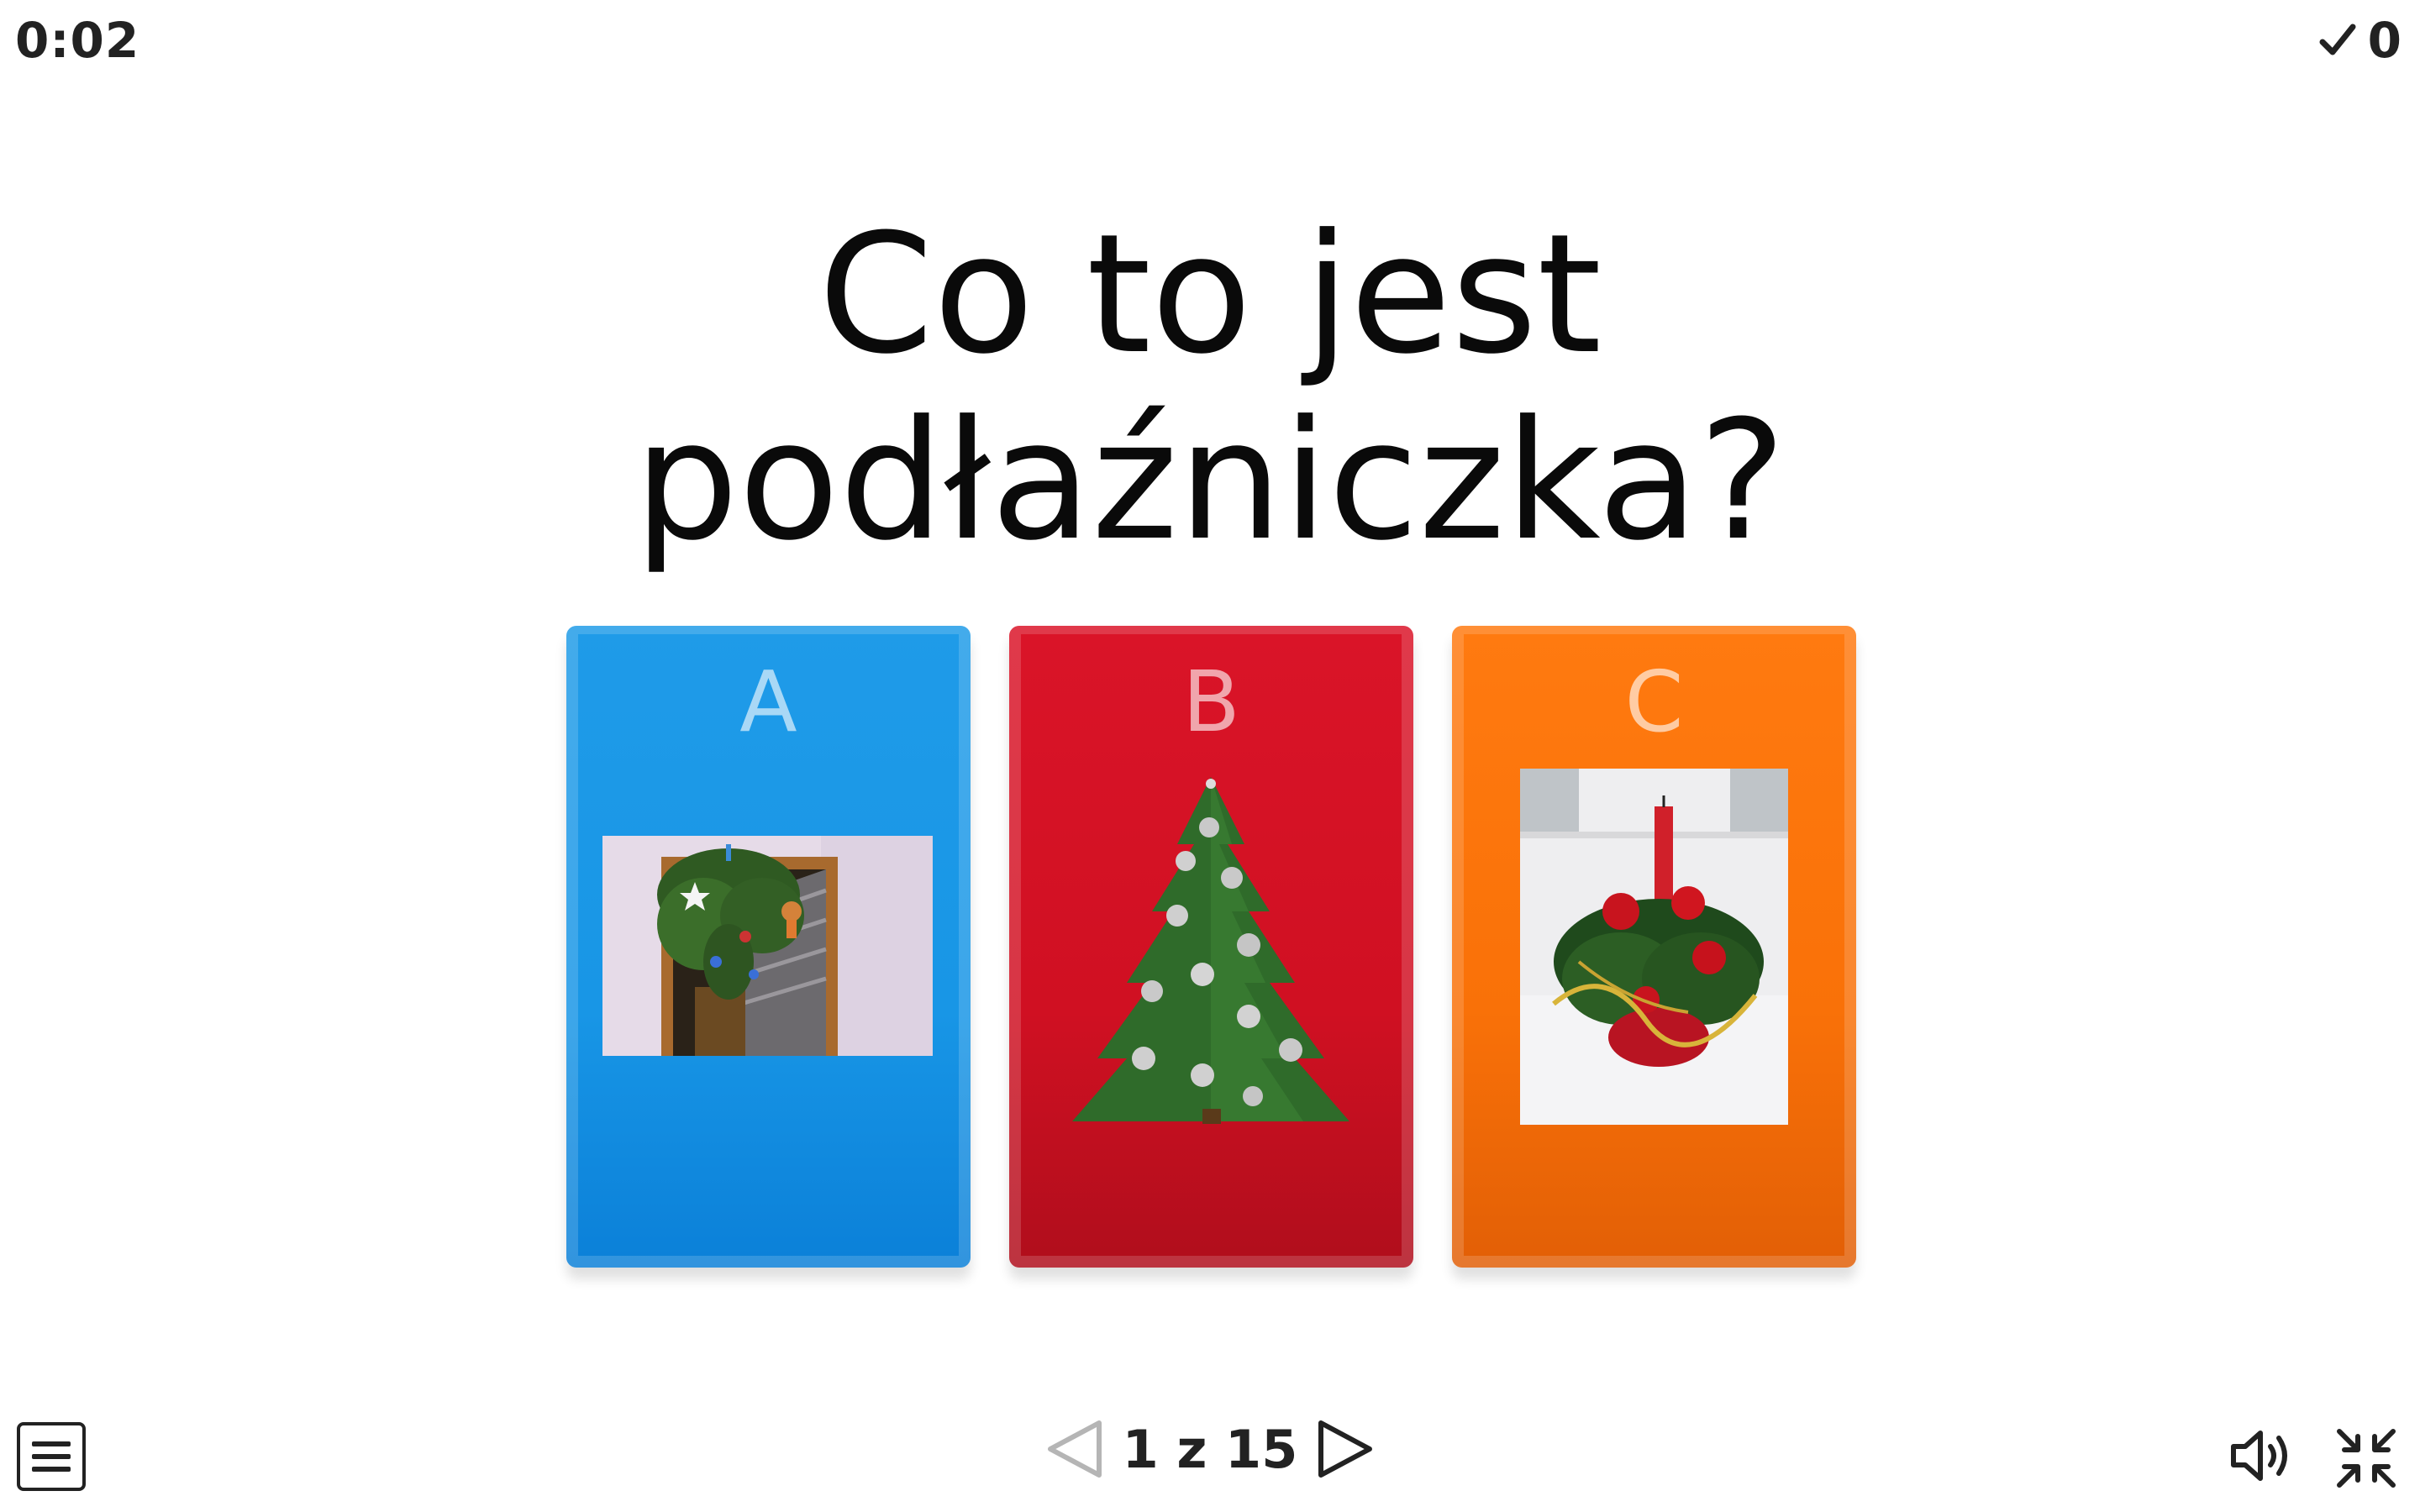  I want to click on triangle-right-icon, so click(1346, 1449).